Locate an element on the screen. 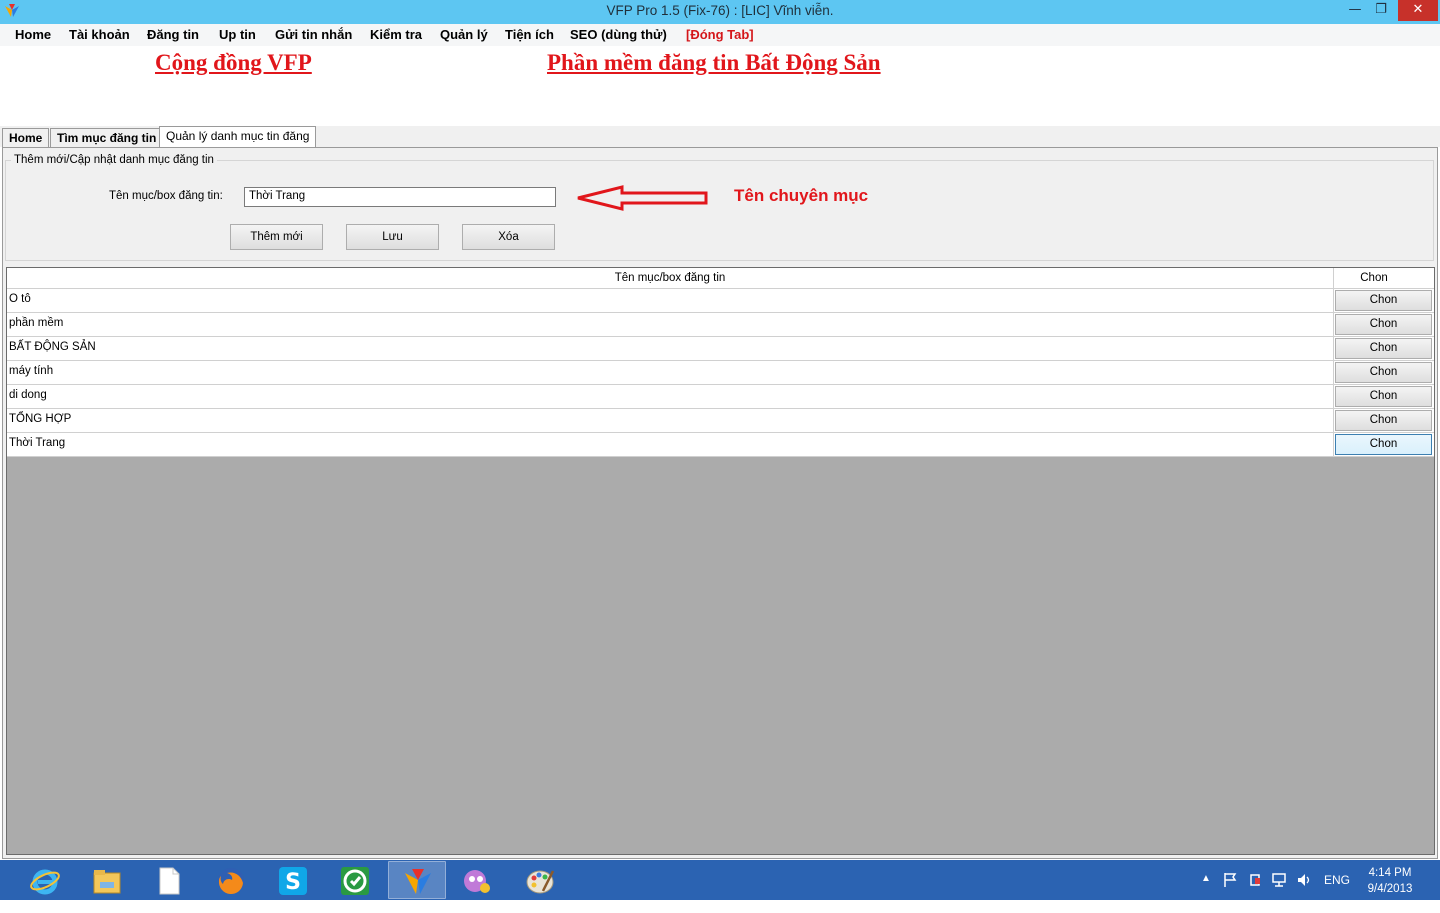  action-center-flag-icon is located at coordinates (1230, 880).